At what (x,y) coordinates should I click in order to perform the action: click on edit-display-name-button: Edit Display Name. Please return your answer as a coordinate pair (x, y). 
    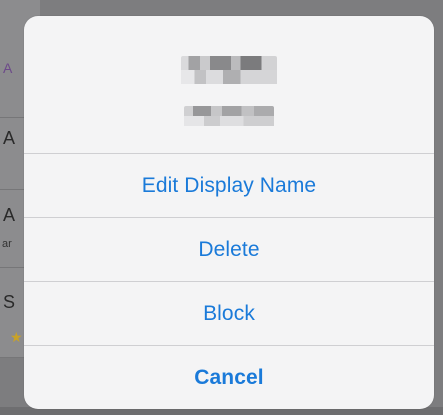
    Looking at the image, I should click on (229, 186).